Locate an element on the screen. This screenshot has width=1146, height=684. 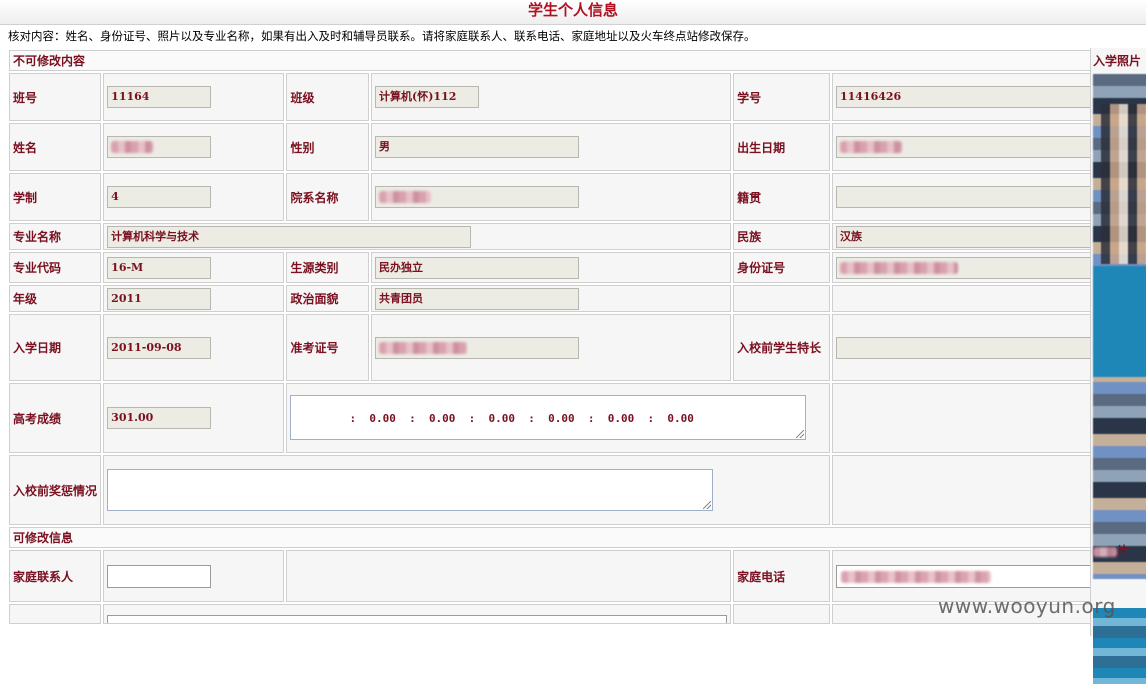
field-exam-no is located at coordinates (477, 347).